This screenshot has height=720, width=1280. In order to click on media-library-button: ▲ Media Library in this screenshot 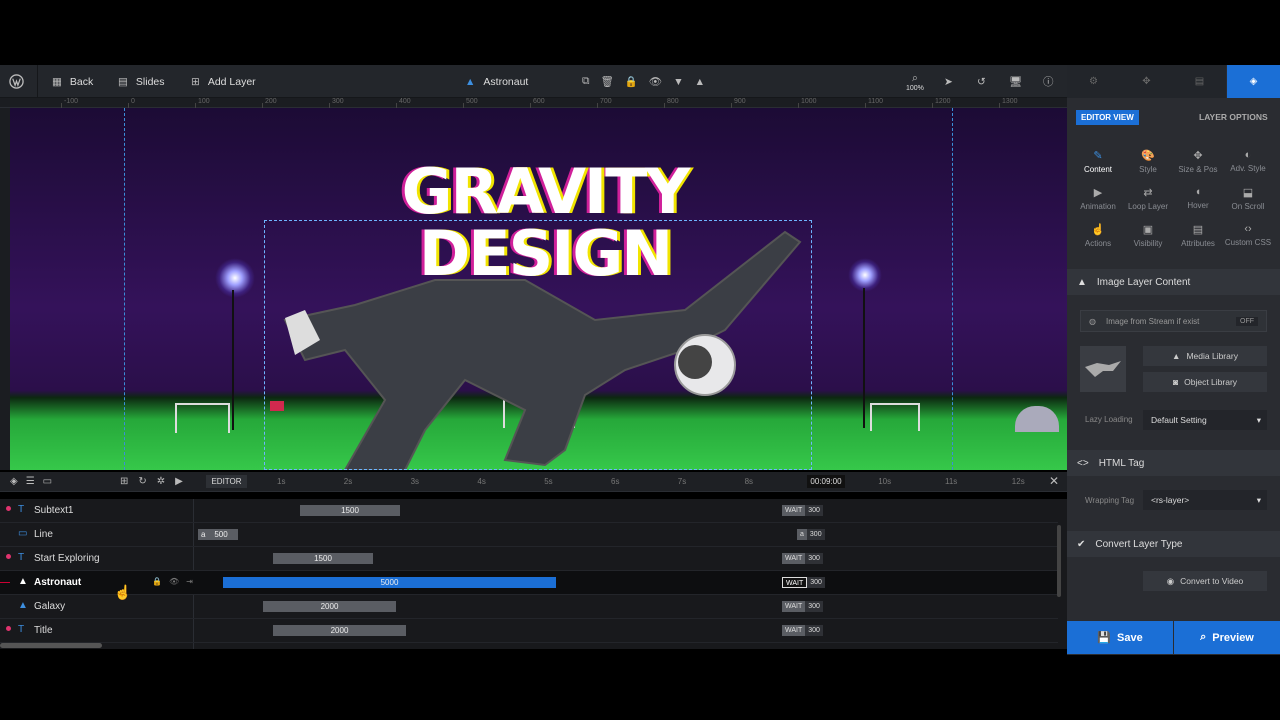, I will do `click(1205, 356)`.